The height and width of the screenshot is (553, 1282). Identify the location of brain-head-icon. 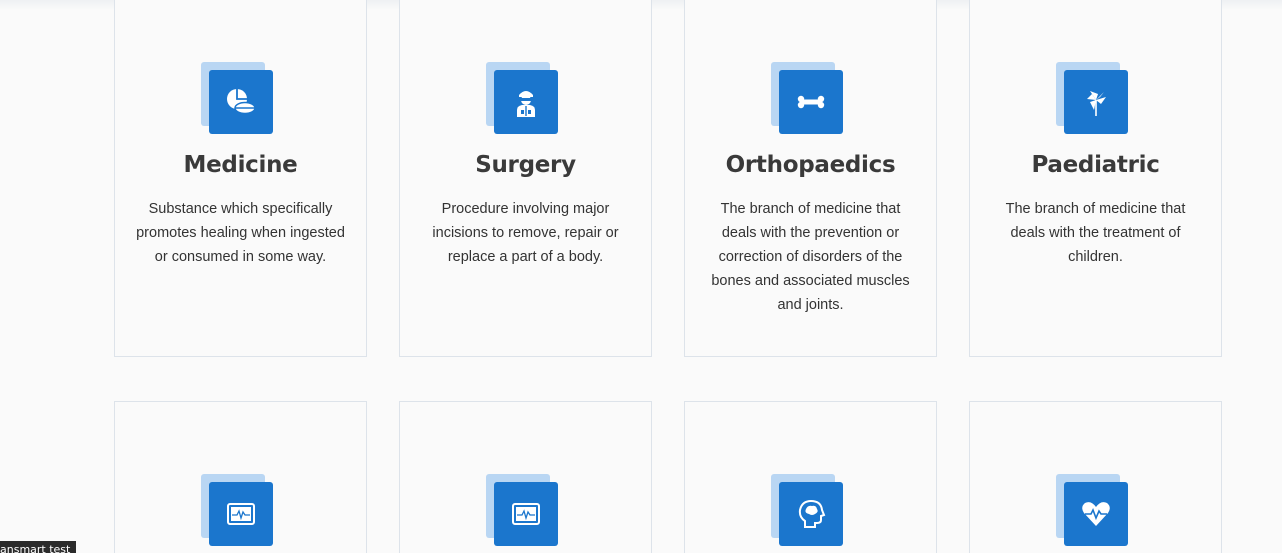
(811, 514).